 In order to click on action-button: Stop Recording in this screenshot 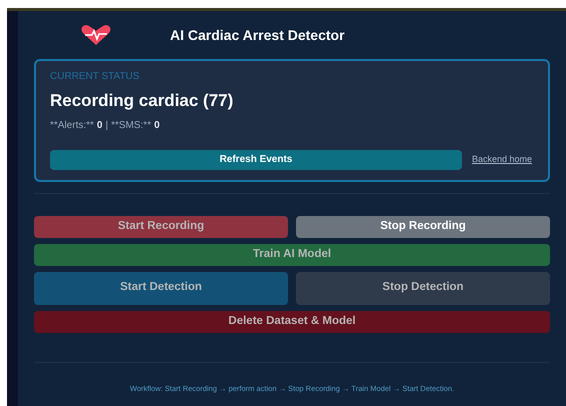, I will do `click(423, 227)`.